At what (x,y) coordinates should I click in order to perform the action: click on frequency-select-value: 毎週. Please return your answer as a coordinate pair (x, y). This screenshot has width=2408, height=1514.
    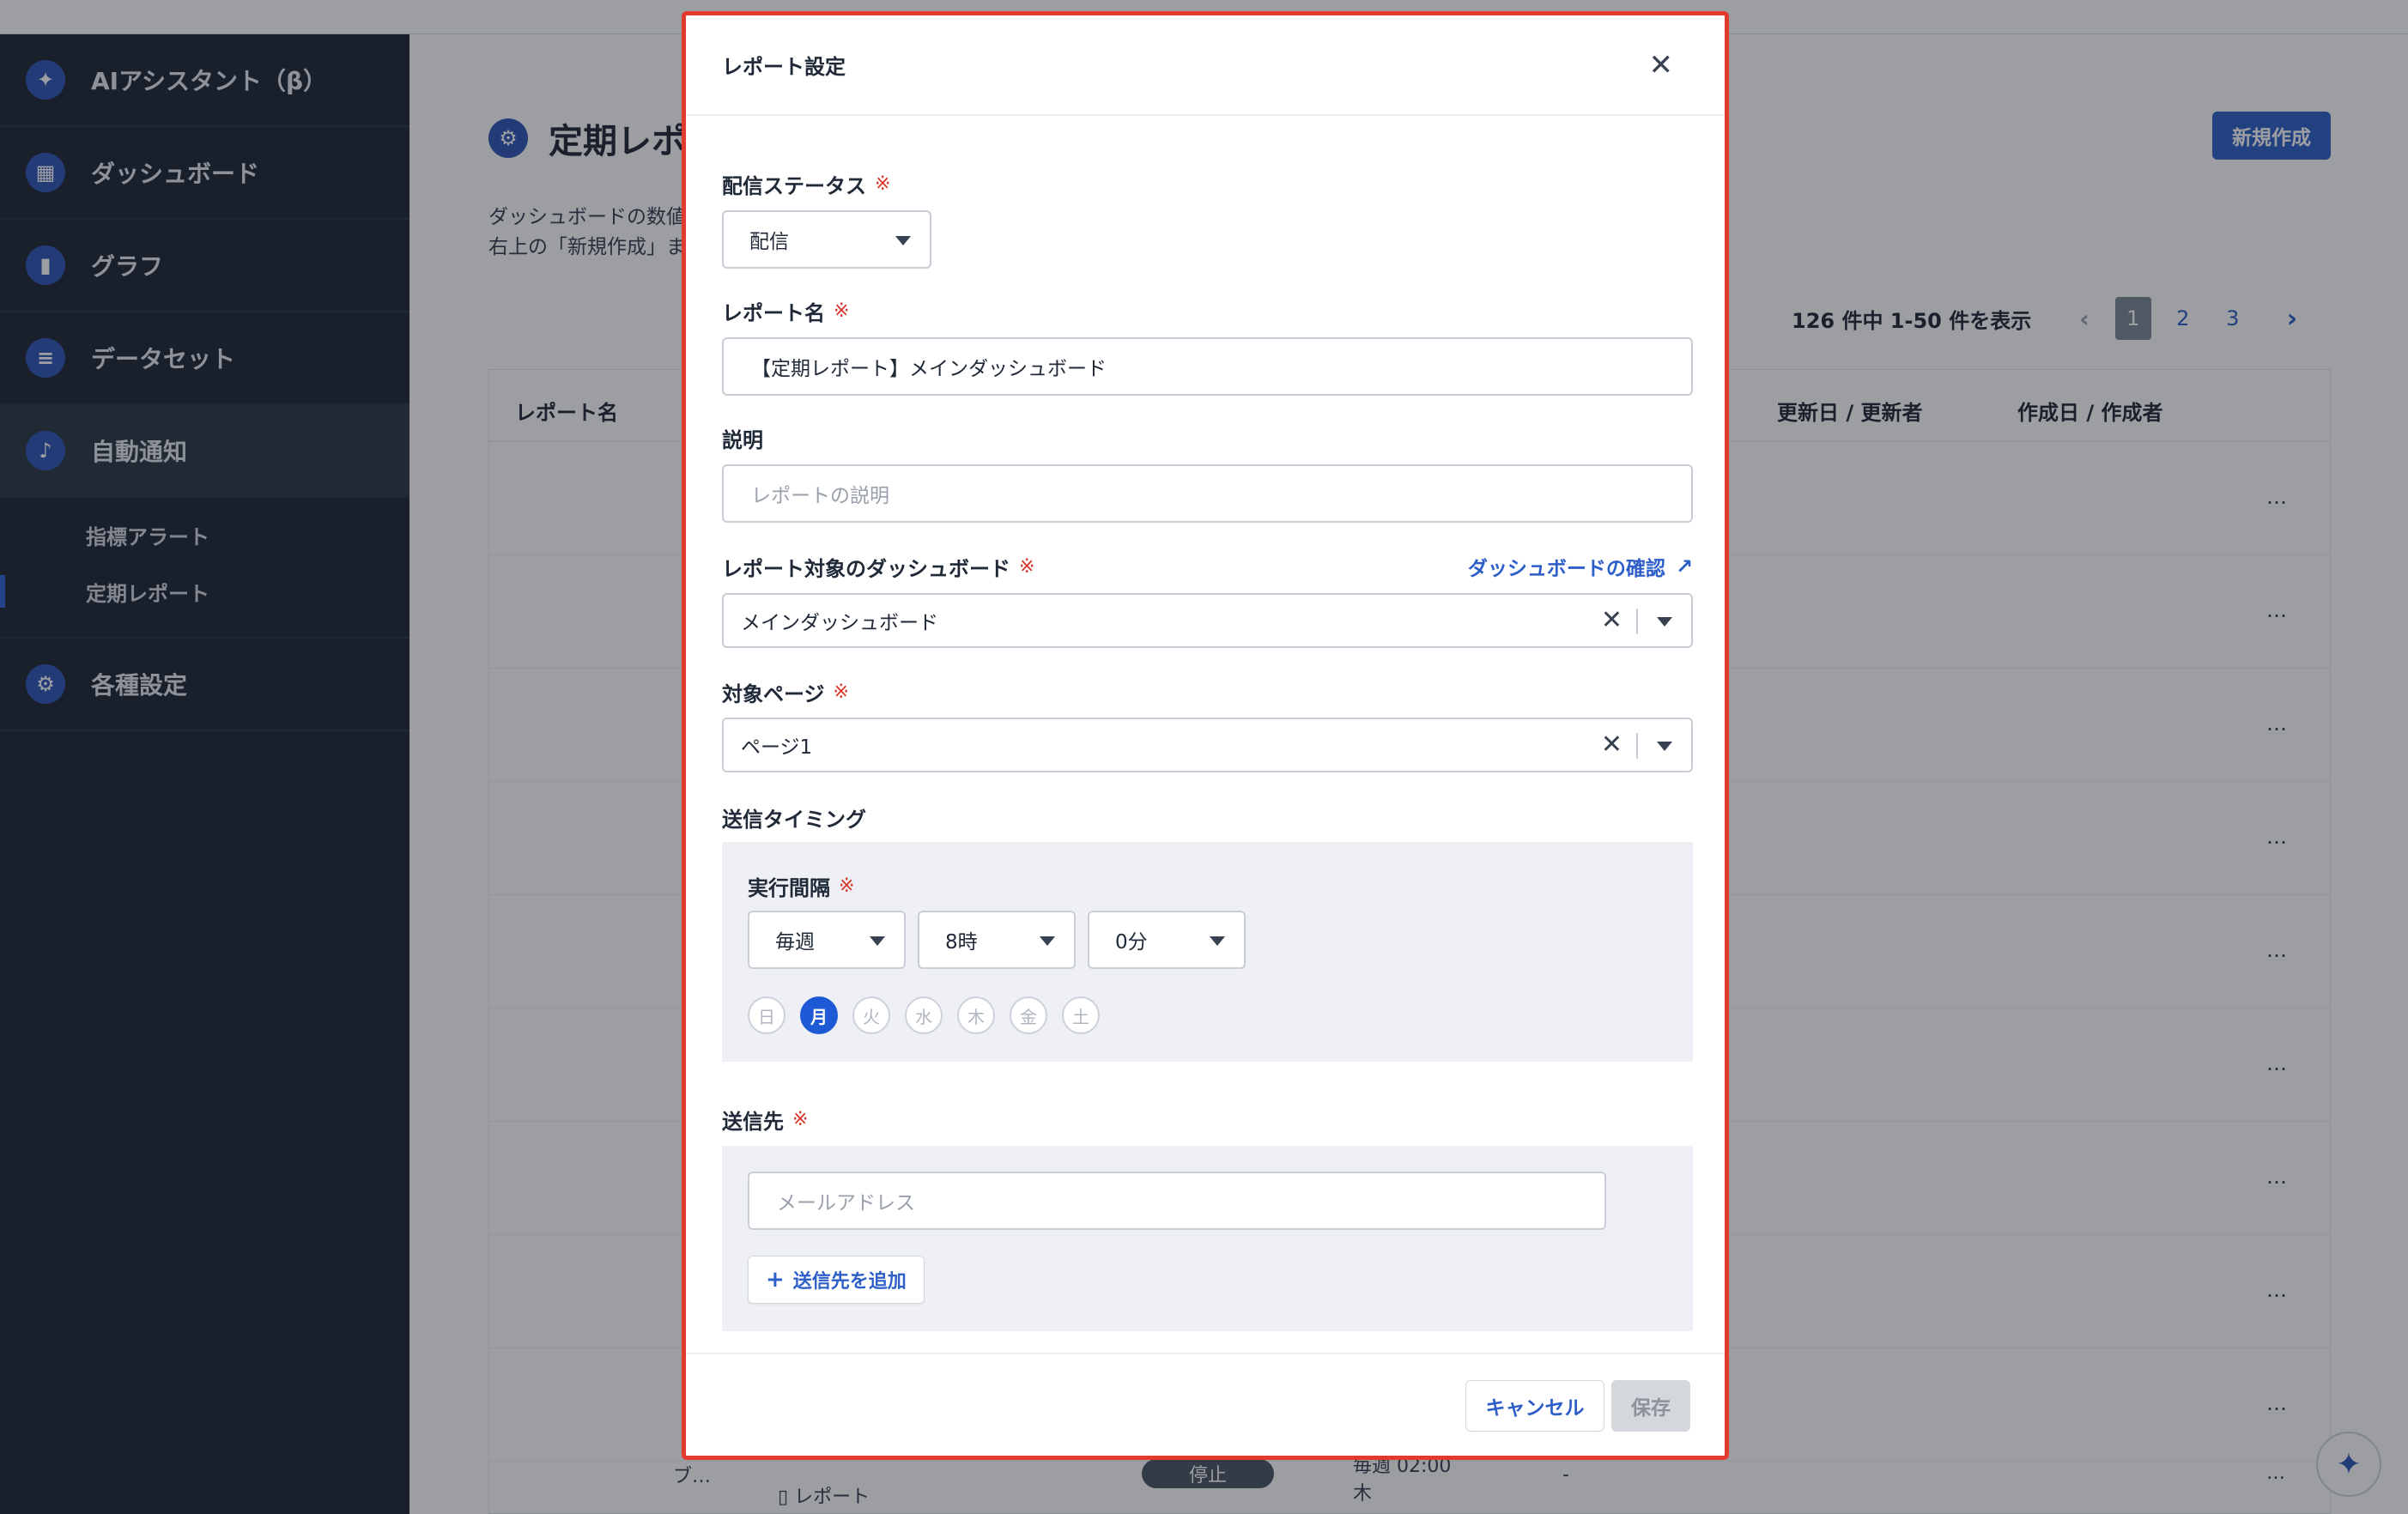
    Looking at the image, I should click on (795, 942).